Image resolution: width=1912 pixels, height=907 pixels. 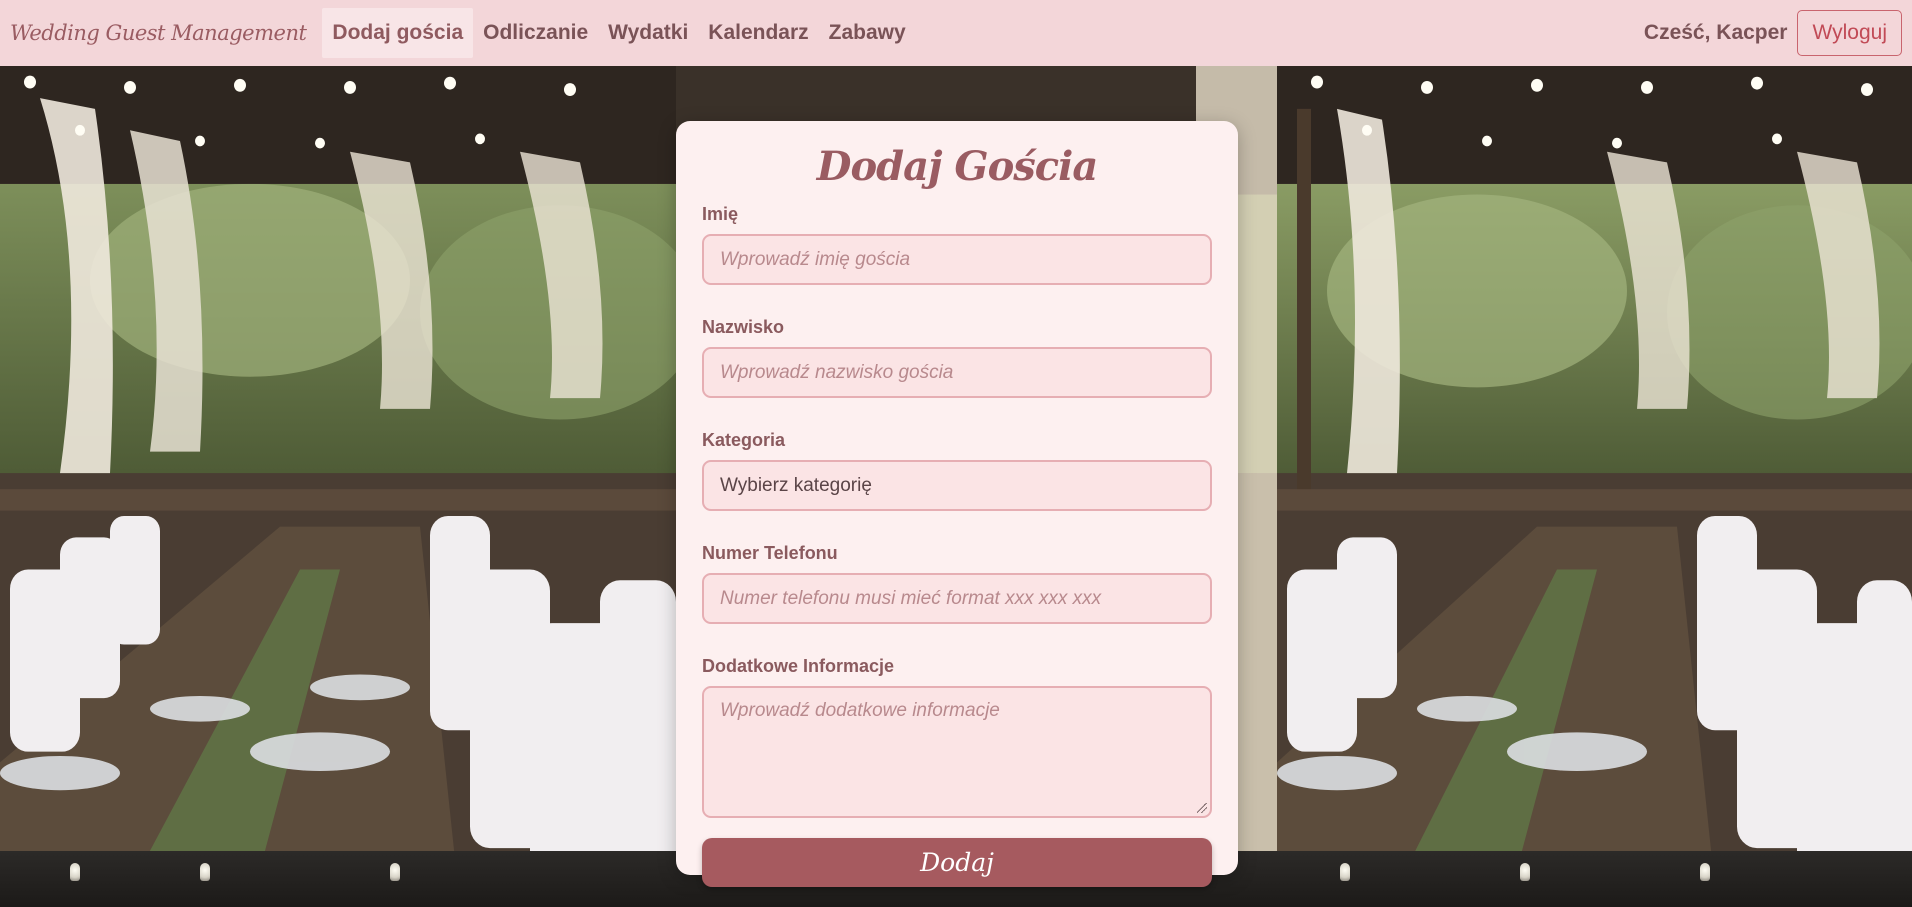 I want to click on brand-logo: Wedding Guest Management, so click(x=158, y=33).